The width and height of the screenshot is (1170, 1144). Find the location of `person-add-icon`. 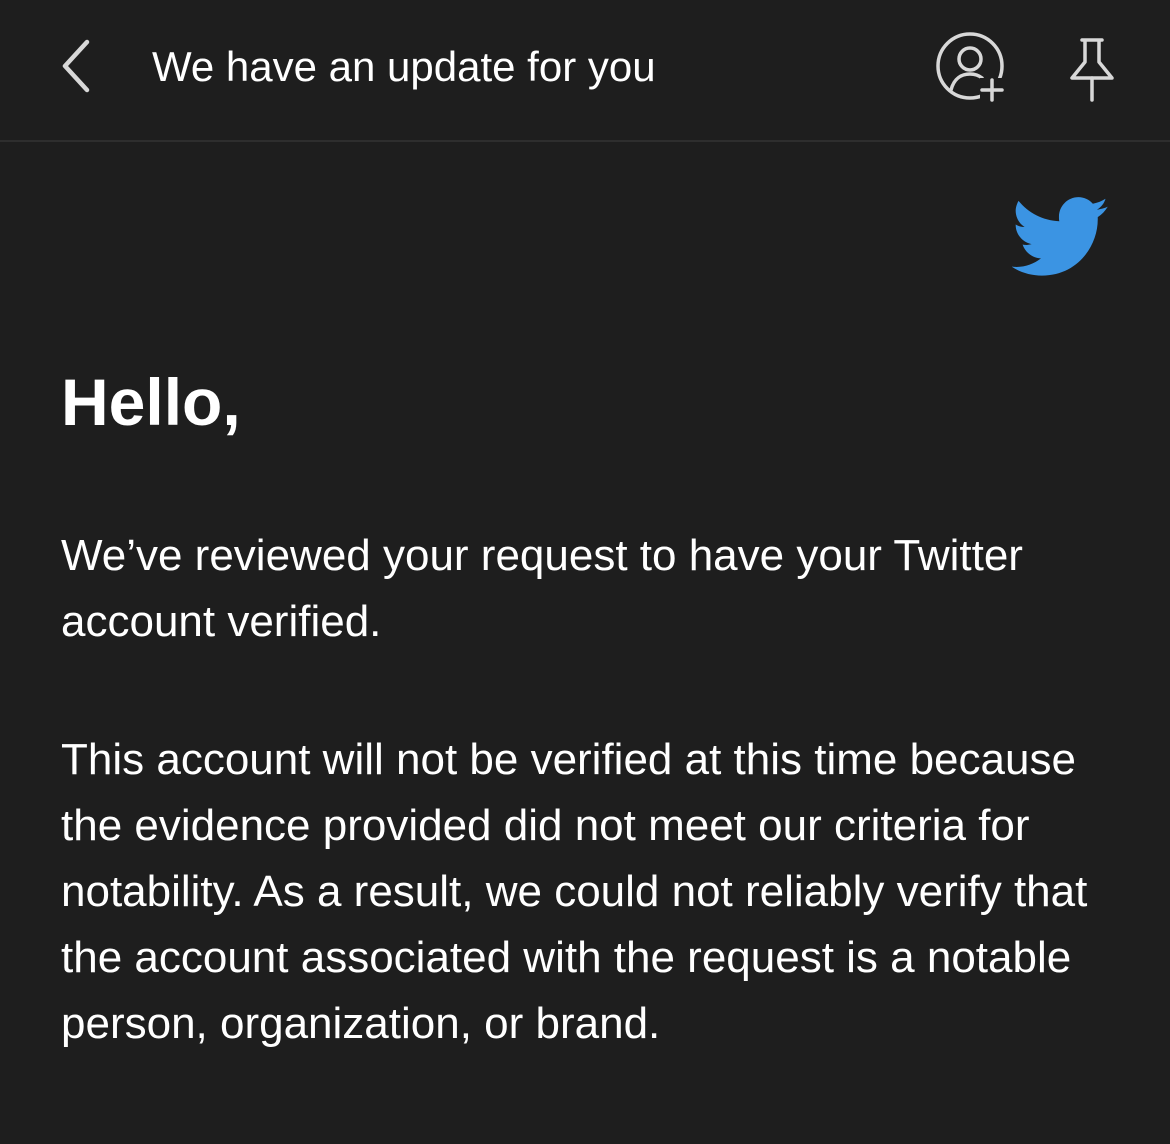

person-add-icon is located at coordinates (970, 67).